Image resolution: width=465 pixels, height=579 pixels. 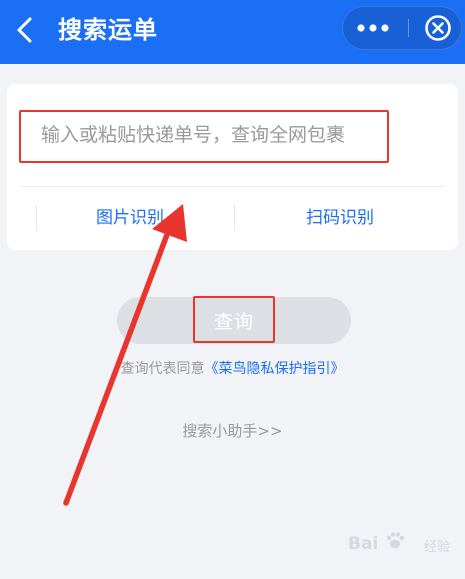 I want to click on tracking-number-input, so click(x=203, y=135).